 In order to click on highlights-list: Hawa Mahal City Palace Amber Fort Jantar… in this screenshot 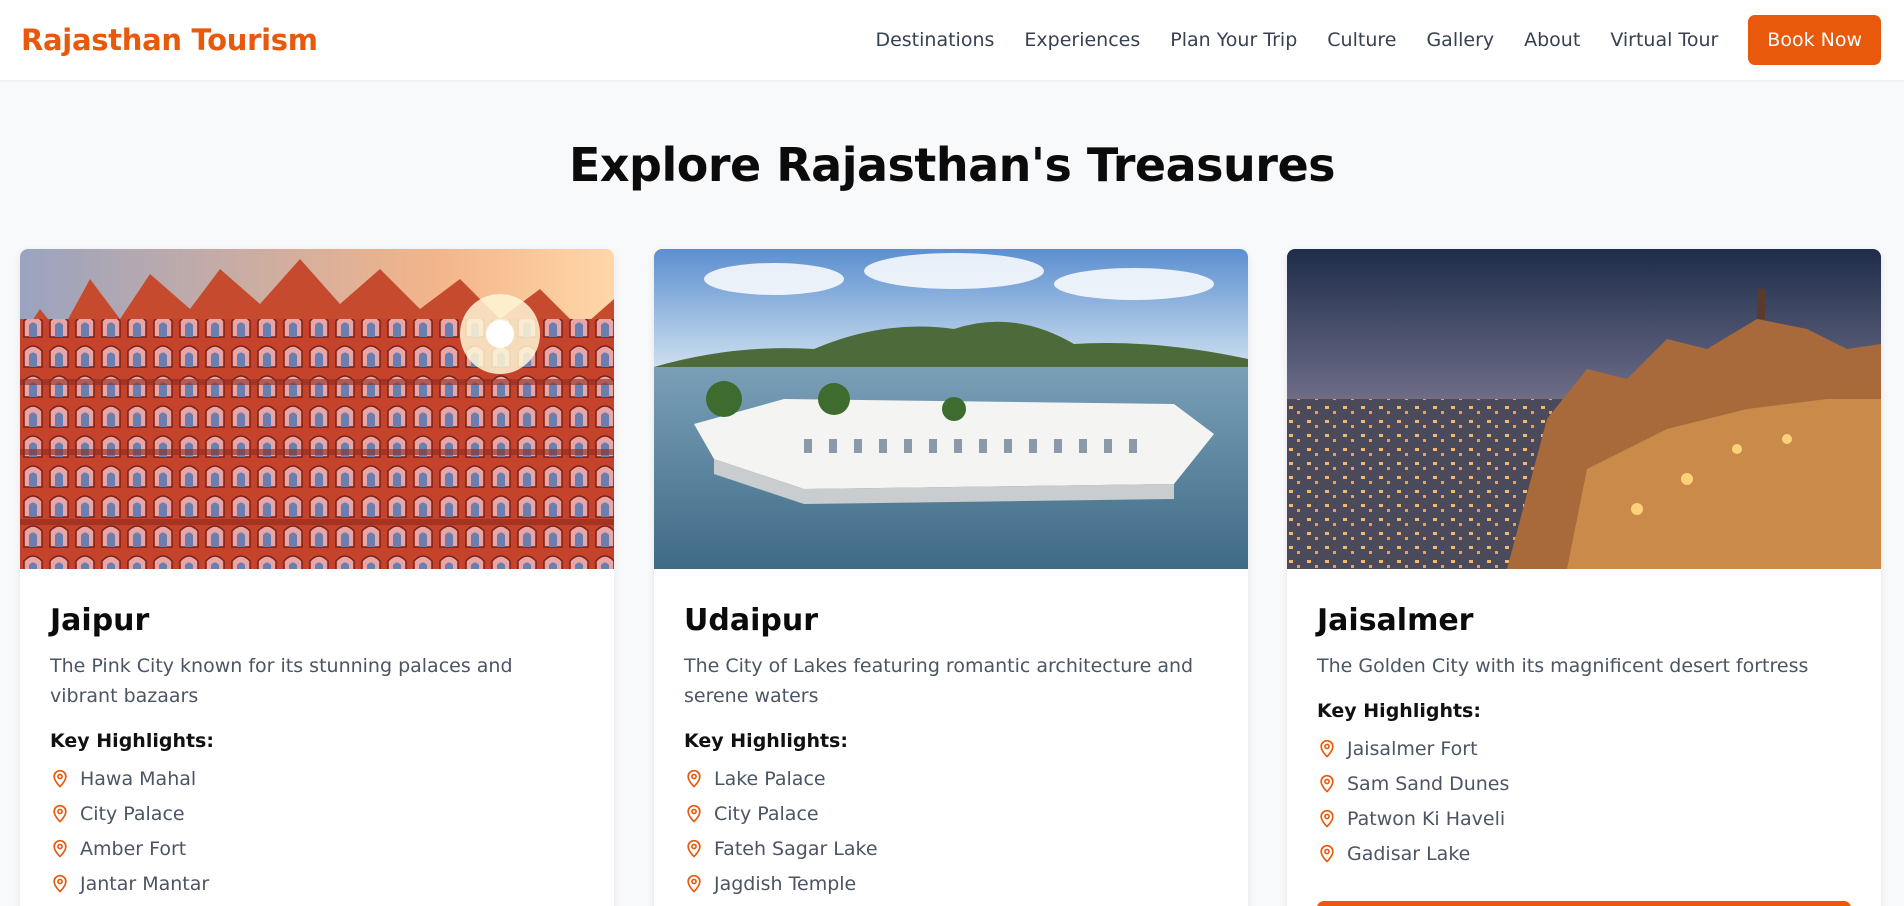, I will do `click(317, 831)`.